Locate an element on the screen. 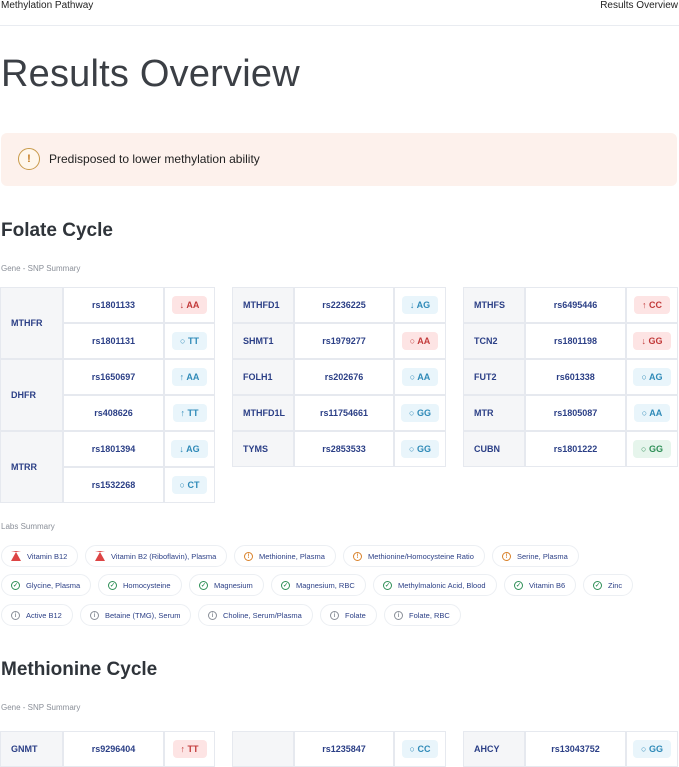  rsid-cell: rs13043752 is located at coordinates (575, 749).